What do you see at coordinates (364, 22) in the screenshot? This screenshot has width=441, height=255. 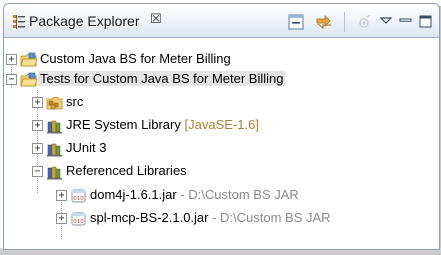 I see `focus-on-task-icon` at bounding box center [364, 22].